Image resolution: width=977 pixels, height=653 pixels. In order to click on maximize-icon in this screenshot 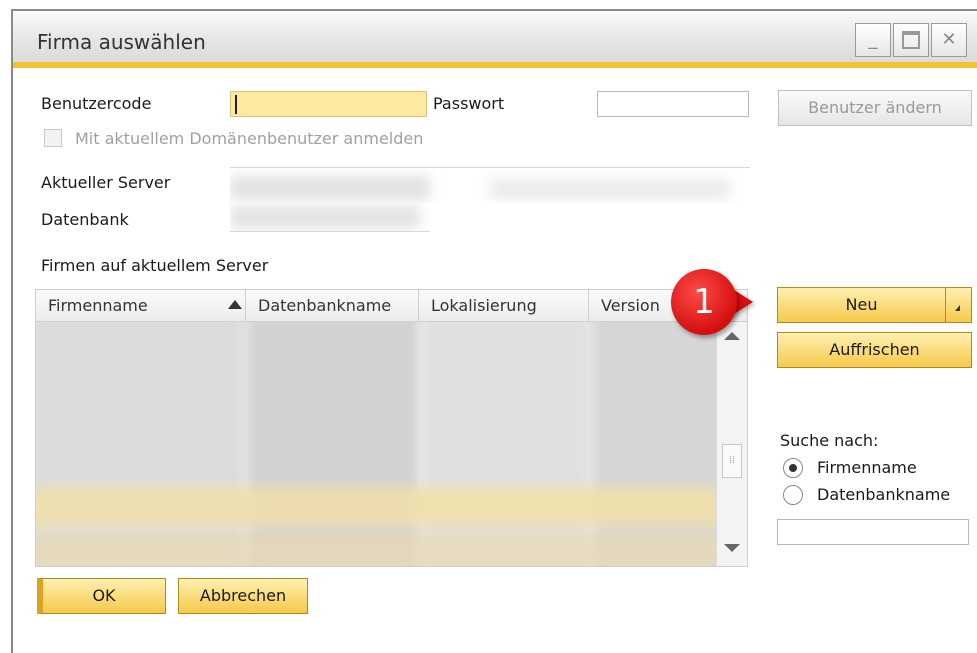, I will do `click(911, 40)`.